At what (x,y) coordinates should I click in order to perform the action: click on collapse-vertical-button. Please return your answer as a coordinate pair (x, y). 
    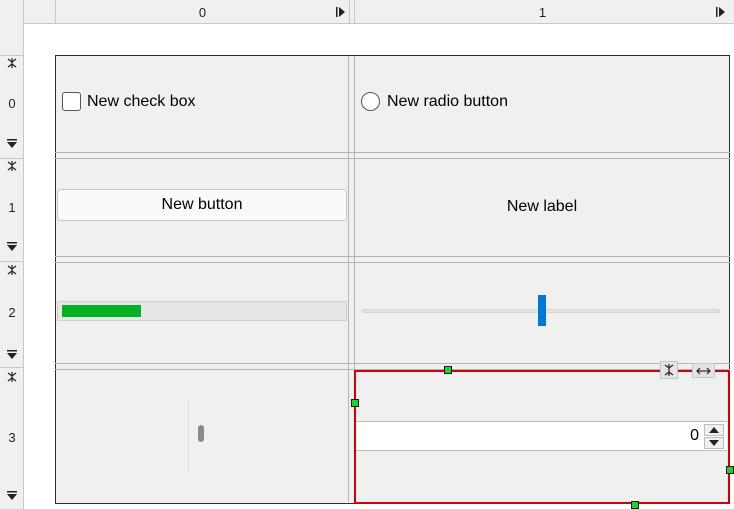
    Looking at the image, I should click on (669, 370).